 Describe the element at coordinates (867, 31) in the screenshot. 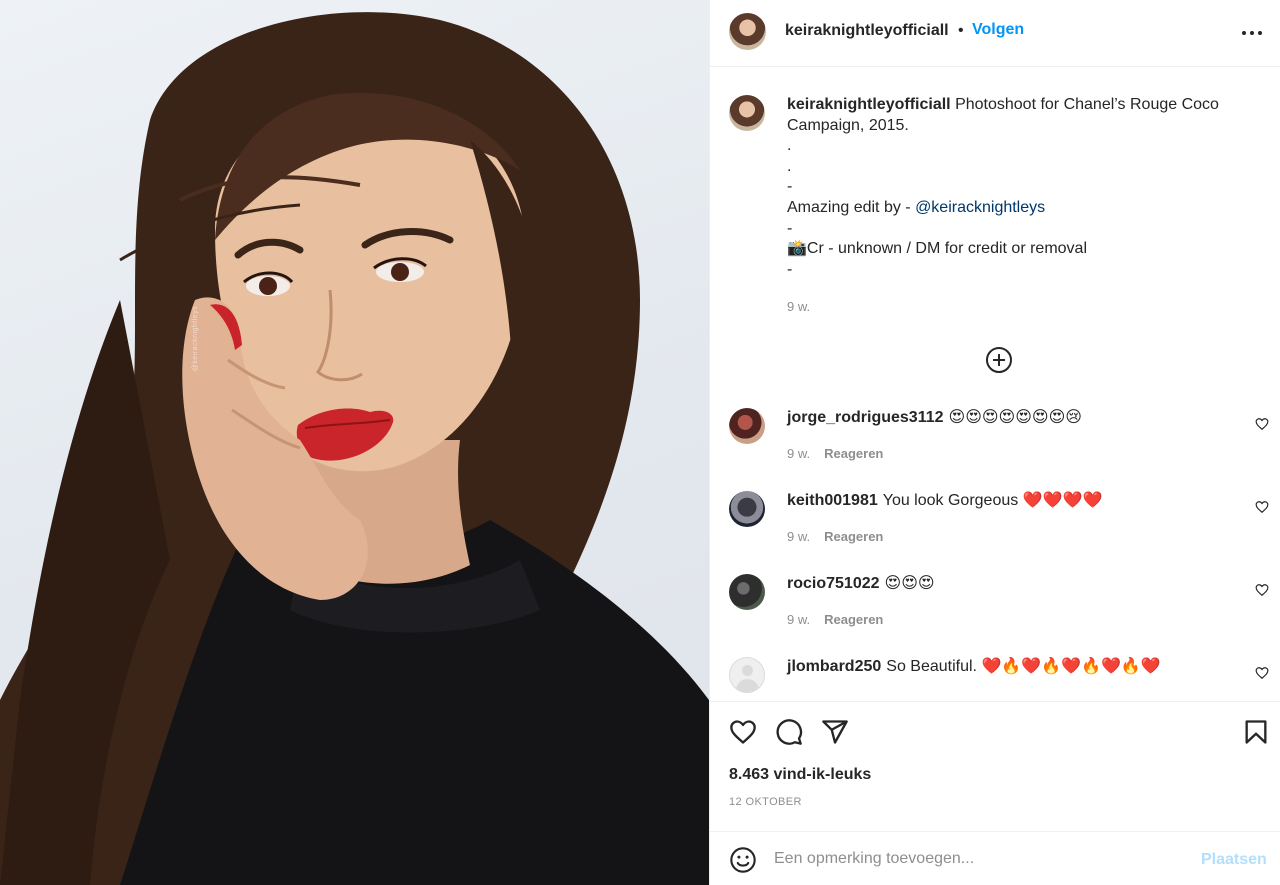

I see `author-username: keiraknightleyofficiall` at that location.